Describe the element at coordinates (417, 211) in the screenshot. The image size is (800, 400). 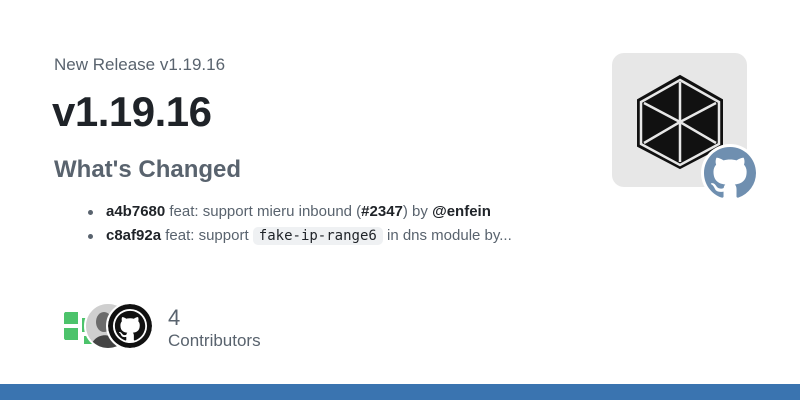
I see `change-text: ) by` at that location.